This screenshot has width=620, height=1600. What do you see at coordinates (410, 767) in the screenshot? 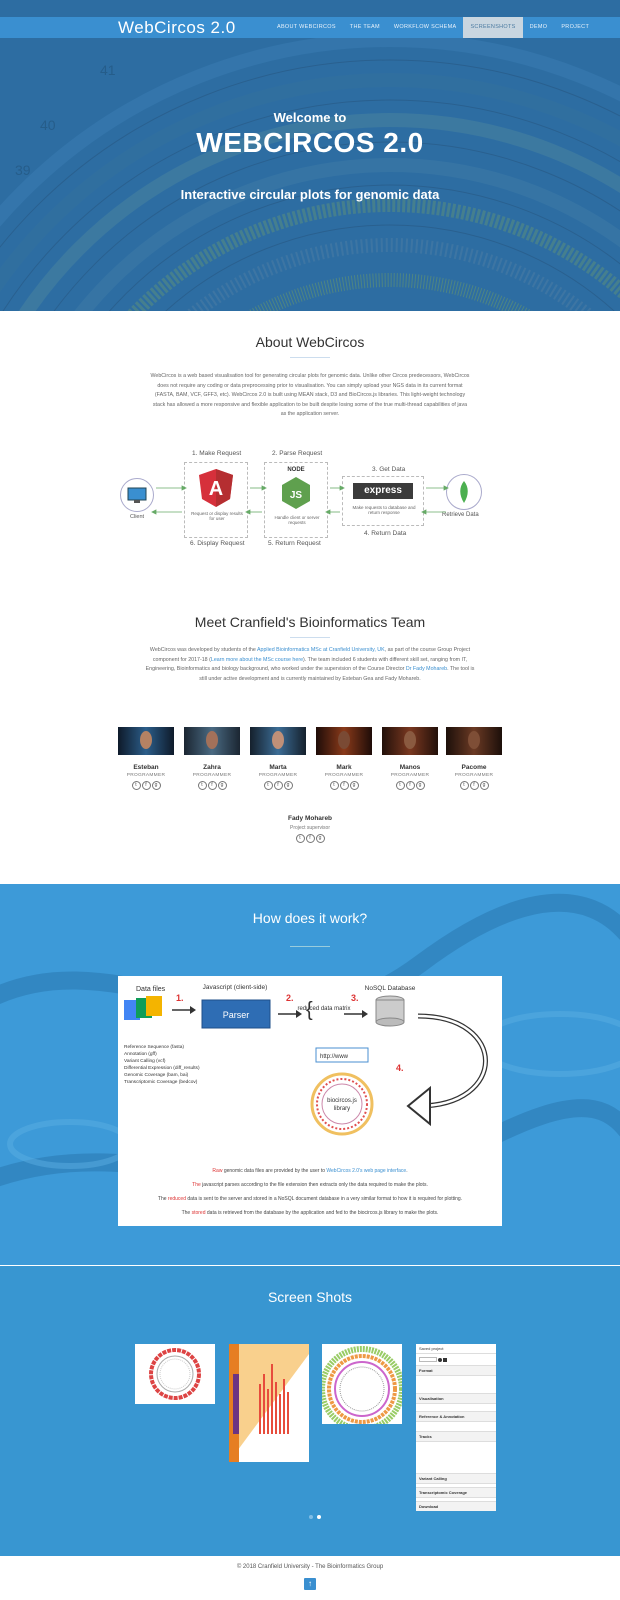
I see `member-name: Manos` at bounding box center [410, 767].